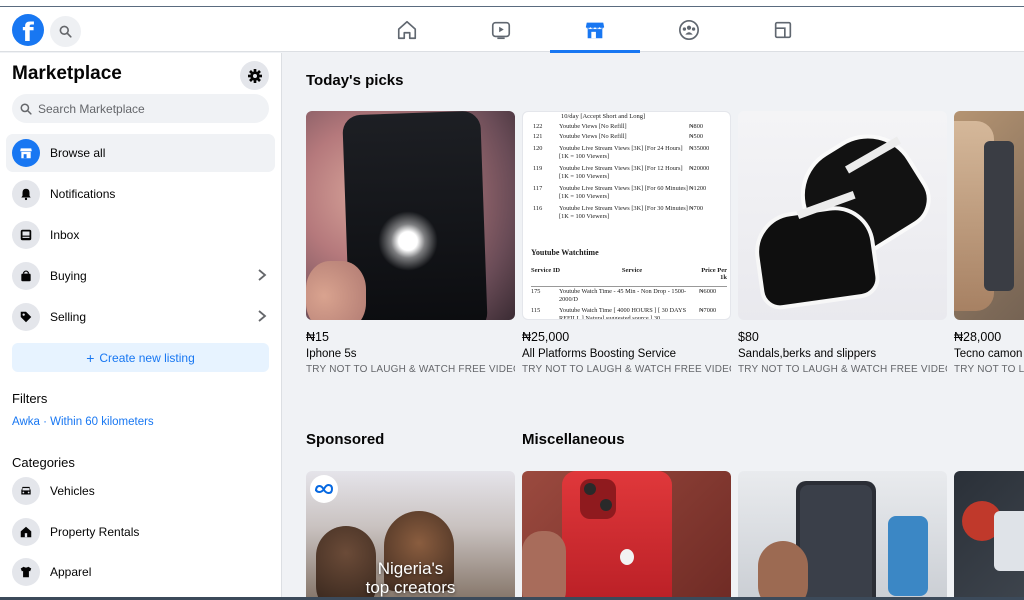  I want to click on listing-photo-android-phone, so click(842, 535).